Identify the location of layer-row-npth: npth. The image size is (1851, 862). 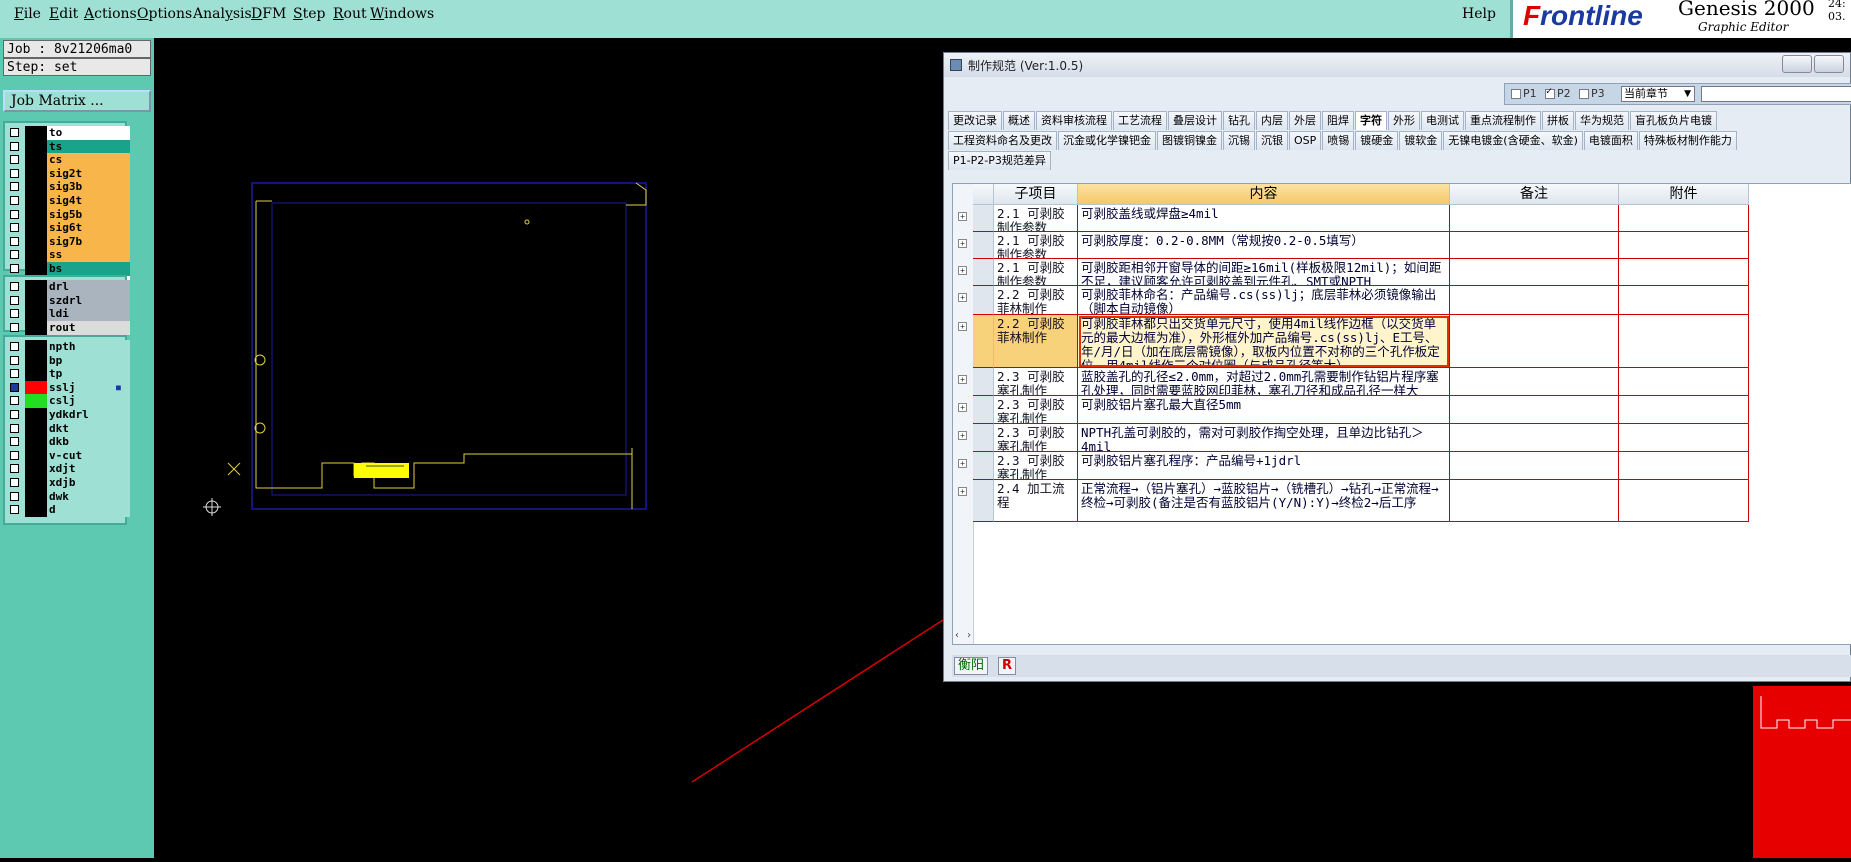
(69, 347).